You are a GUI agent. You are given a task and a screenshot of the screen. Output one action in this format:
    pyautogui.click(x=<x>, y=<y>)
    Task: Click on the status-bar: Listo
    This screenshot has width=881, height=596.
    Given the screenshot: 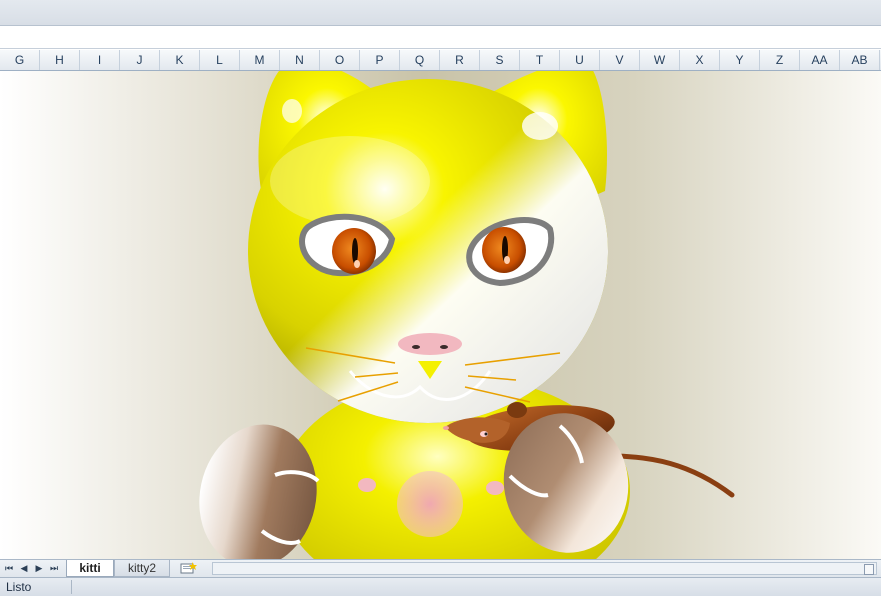 What is the action you would take?
    pyautogui.click(x=440, y=586)
    